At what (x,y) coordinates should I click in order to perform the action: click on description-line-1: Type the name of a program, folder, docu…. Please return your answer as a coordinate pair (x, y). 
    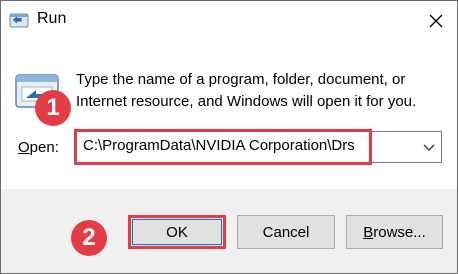
    Looking at the image, I should click on (241, 79).